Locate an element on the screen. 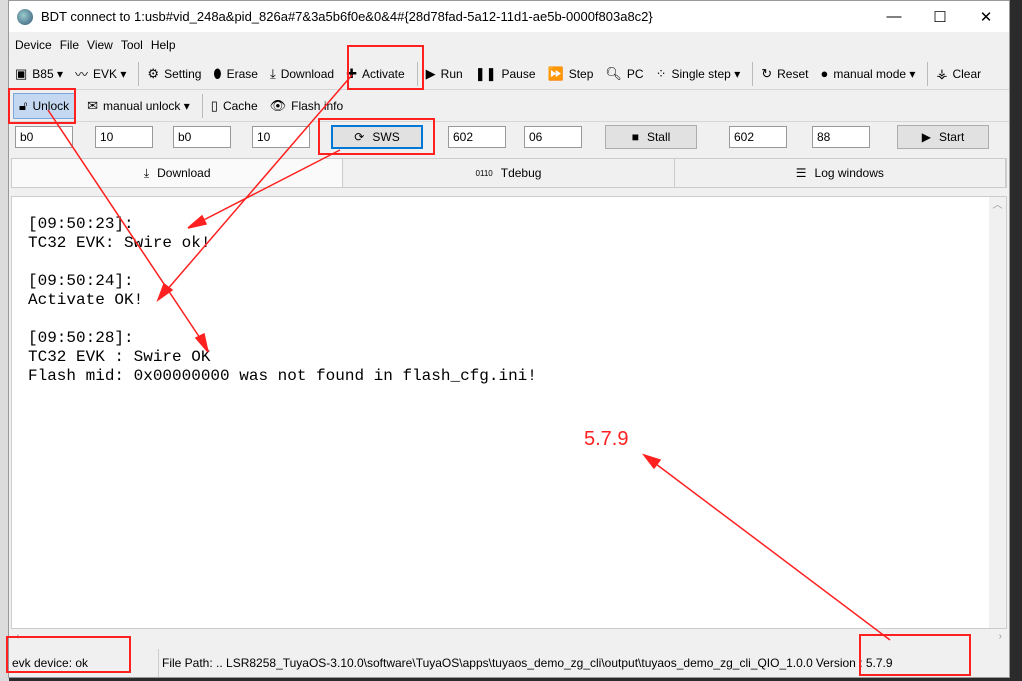 The height and width of the screenshot is (681, 1022). refresh-icon: ⟳ is located at coordinates (359, 137).